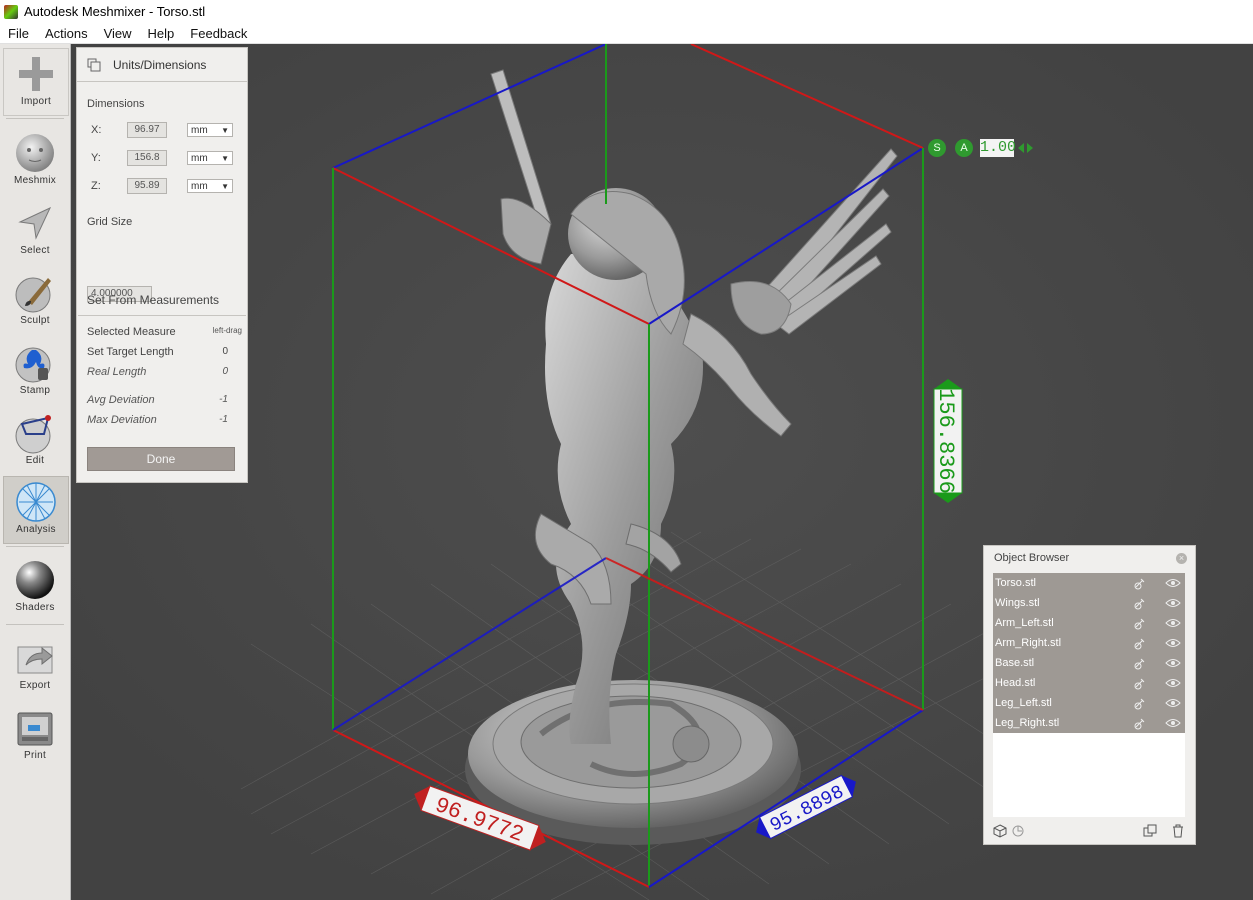 The height and width of the screenshot is (900, 1253). Describe the element at coordinates (1000, 831) in the screenshot. I see `cube-icon` at that location.